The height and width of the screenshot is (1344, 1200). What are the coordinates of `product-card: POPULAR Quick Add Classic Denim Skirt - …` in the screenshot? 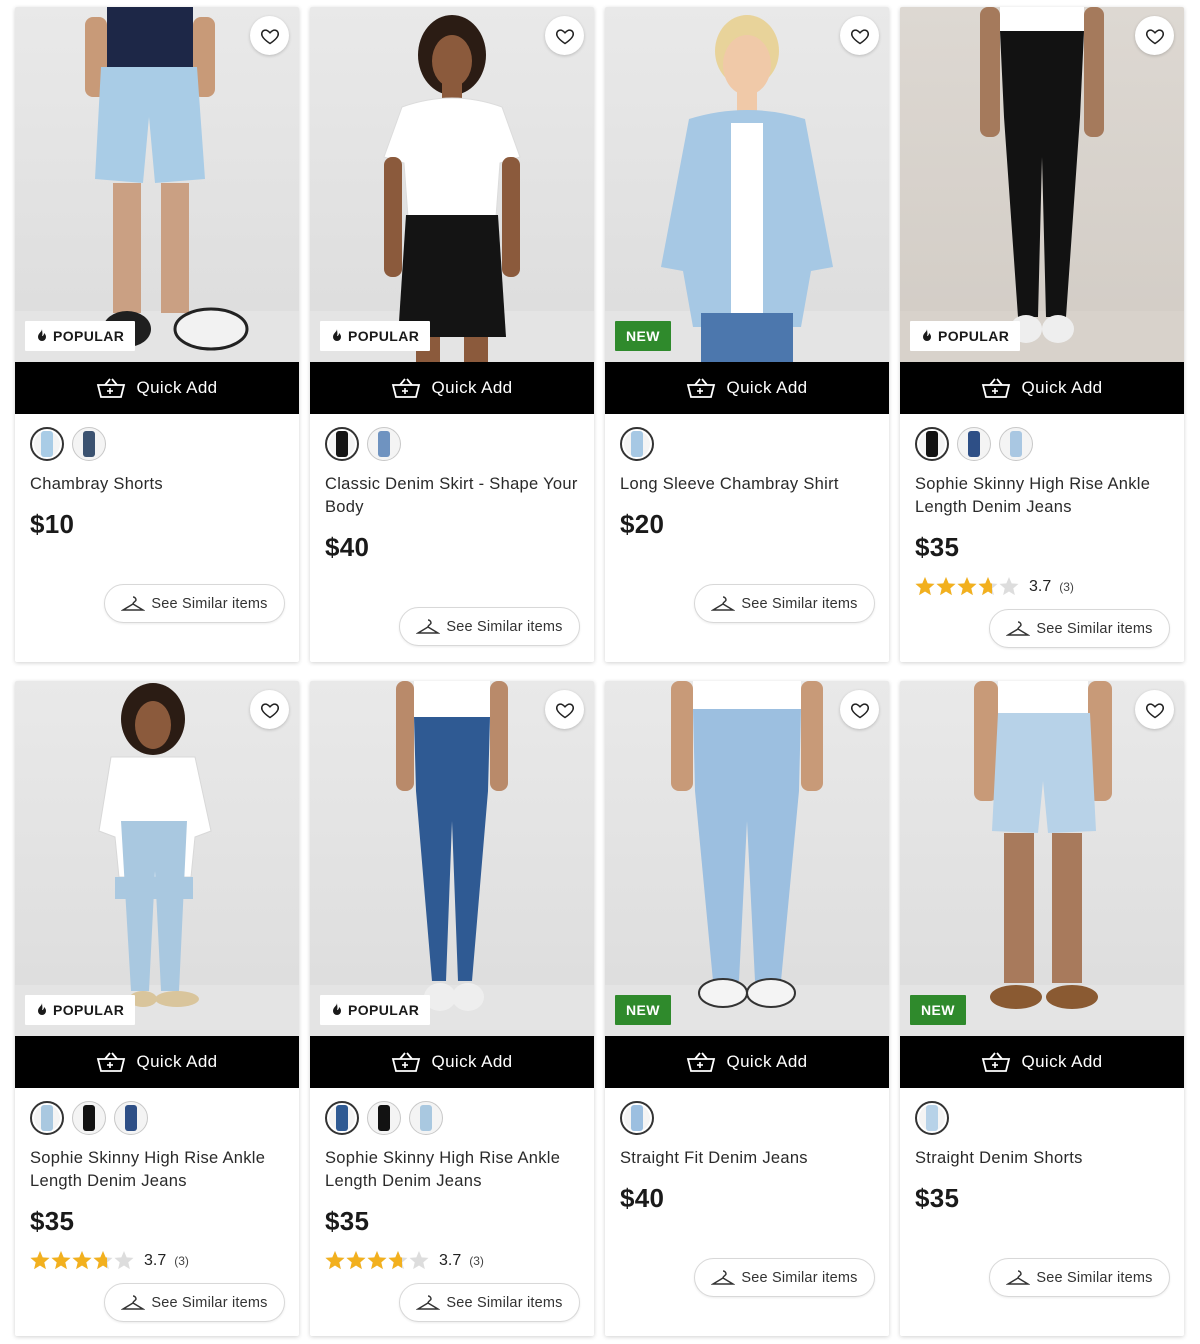 It's located at (452, 334).